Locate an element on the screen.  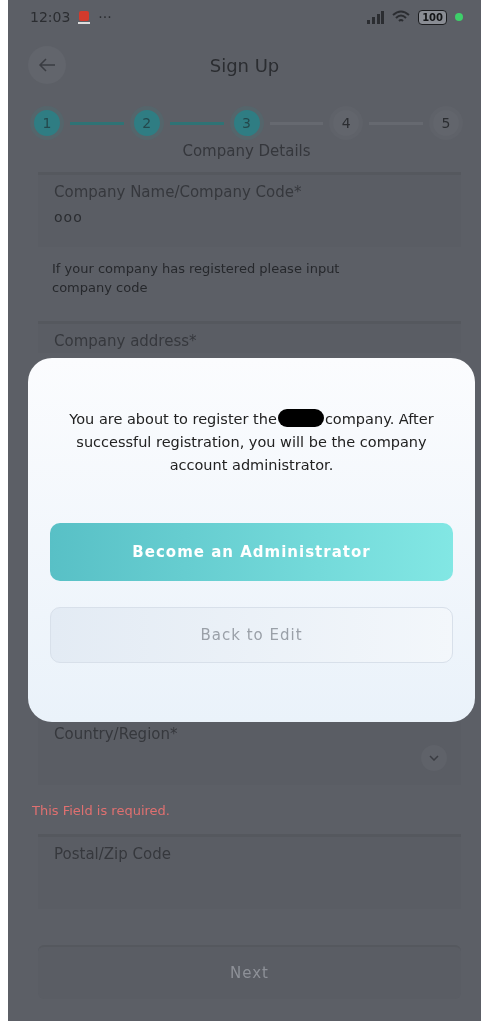
back-to-edit-button: Back to Edit is located at coordinates (251, 635).